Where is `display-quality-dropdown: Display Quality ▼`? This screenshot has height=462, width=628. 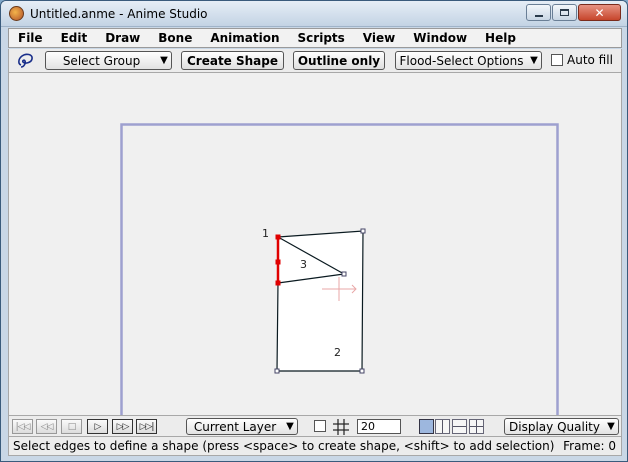 display-quality-dropdown: Display Quality ▼ is located at coordinates (561, 426).